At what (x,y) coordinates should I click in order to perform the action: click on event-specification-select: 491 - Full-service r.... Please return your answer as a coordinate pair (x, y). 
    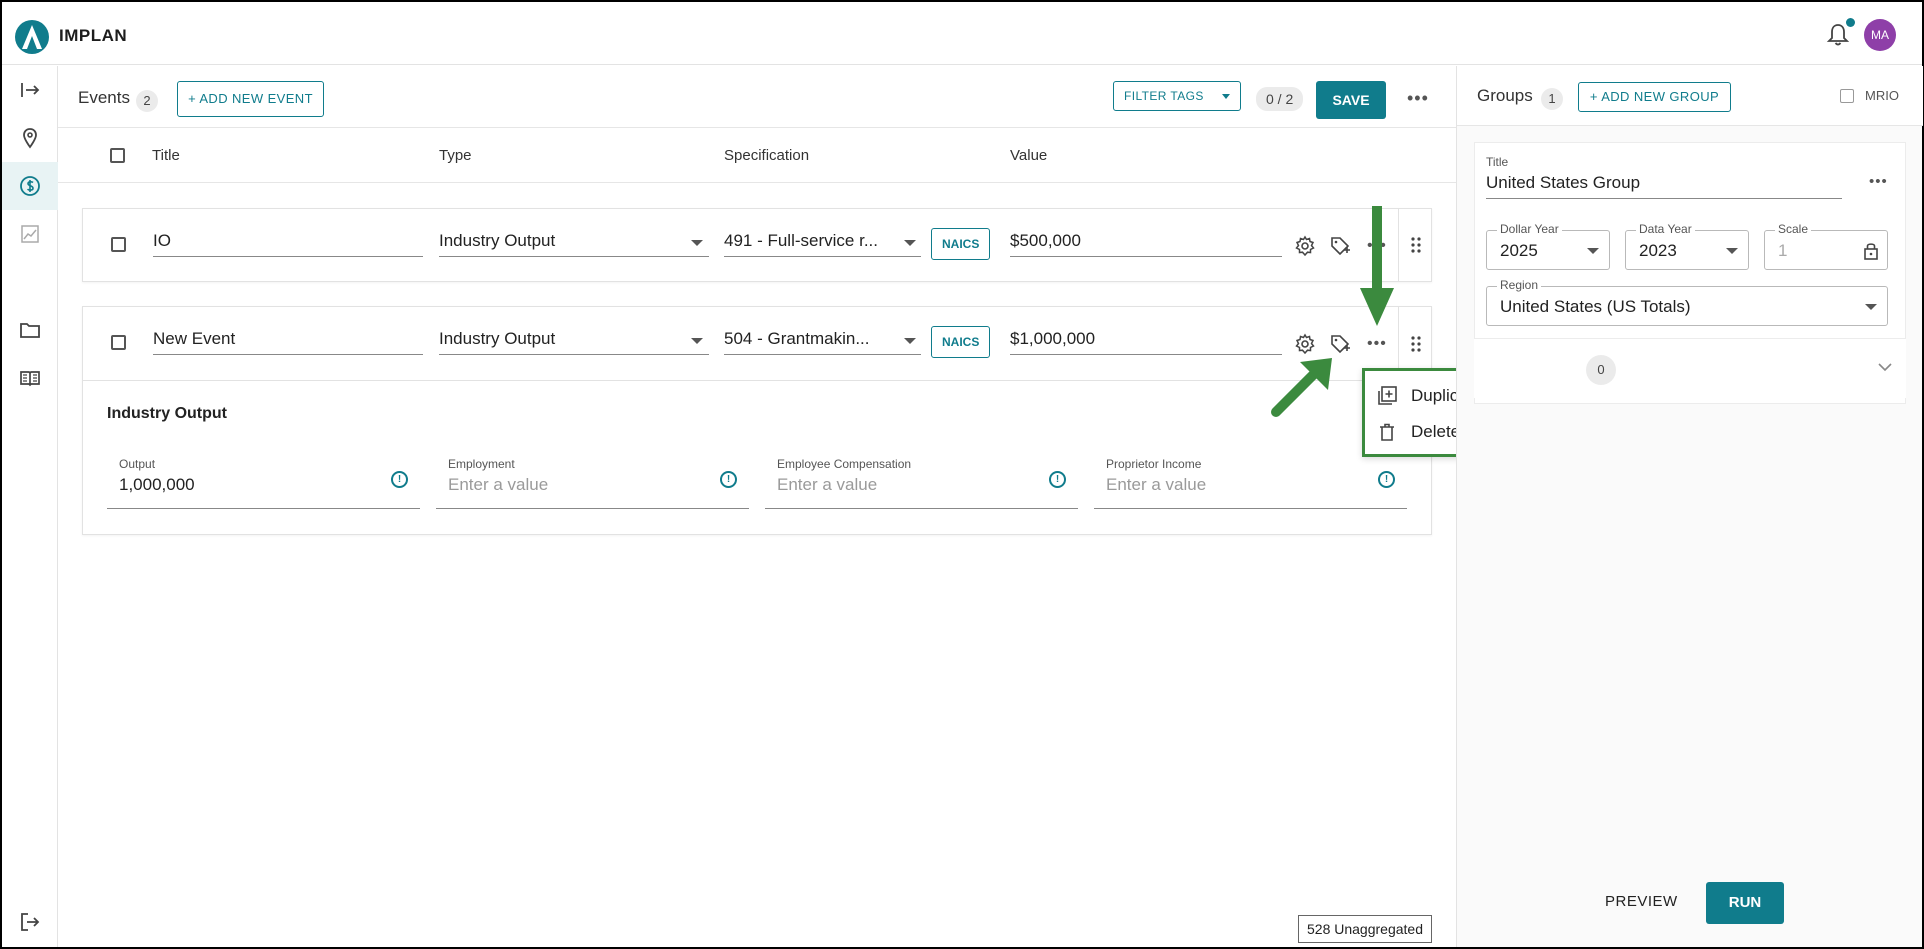
    Looking at the image, I should click on (822, 242).